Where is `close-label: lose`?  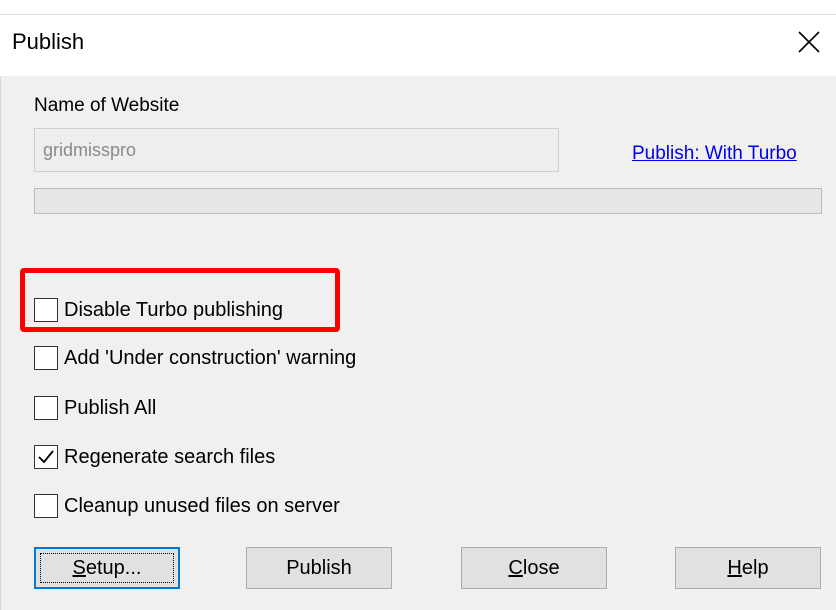
close-label: lose is located at coordinates (541, 568).